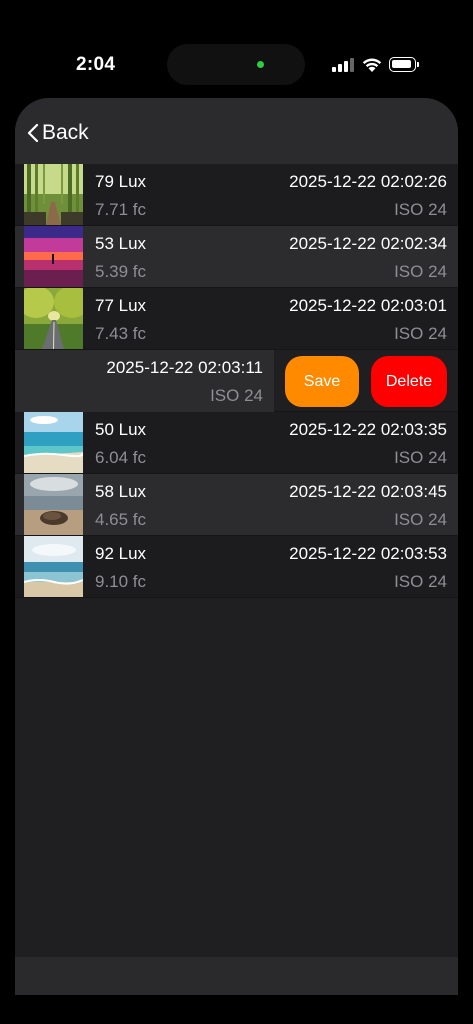 Image resolution: width=473 pixels, height=1024 pixels. I want to click on save-button: Save, so click(322, 381).